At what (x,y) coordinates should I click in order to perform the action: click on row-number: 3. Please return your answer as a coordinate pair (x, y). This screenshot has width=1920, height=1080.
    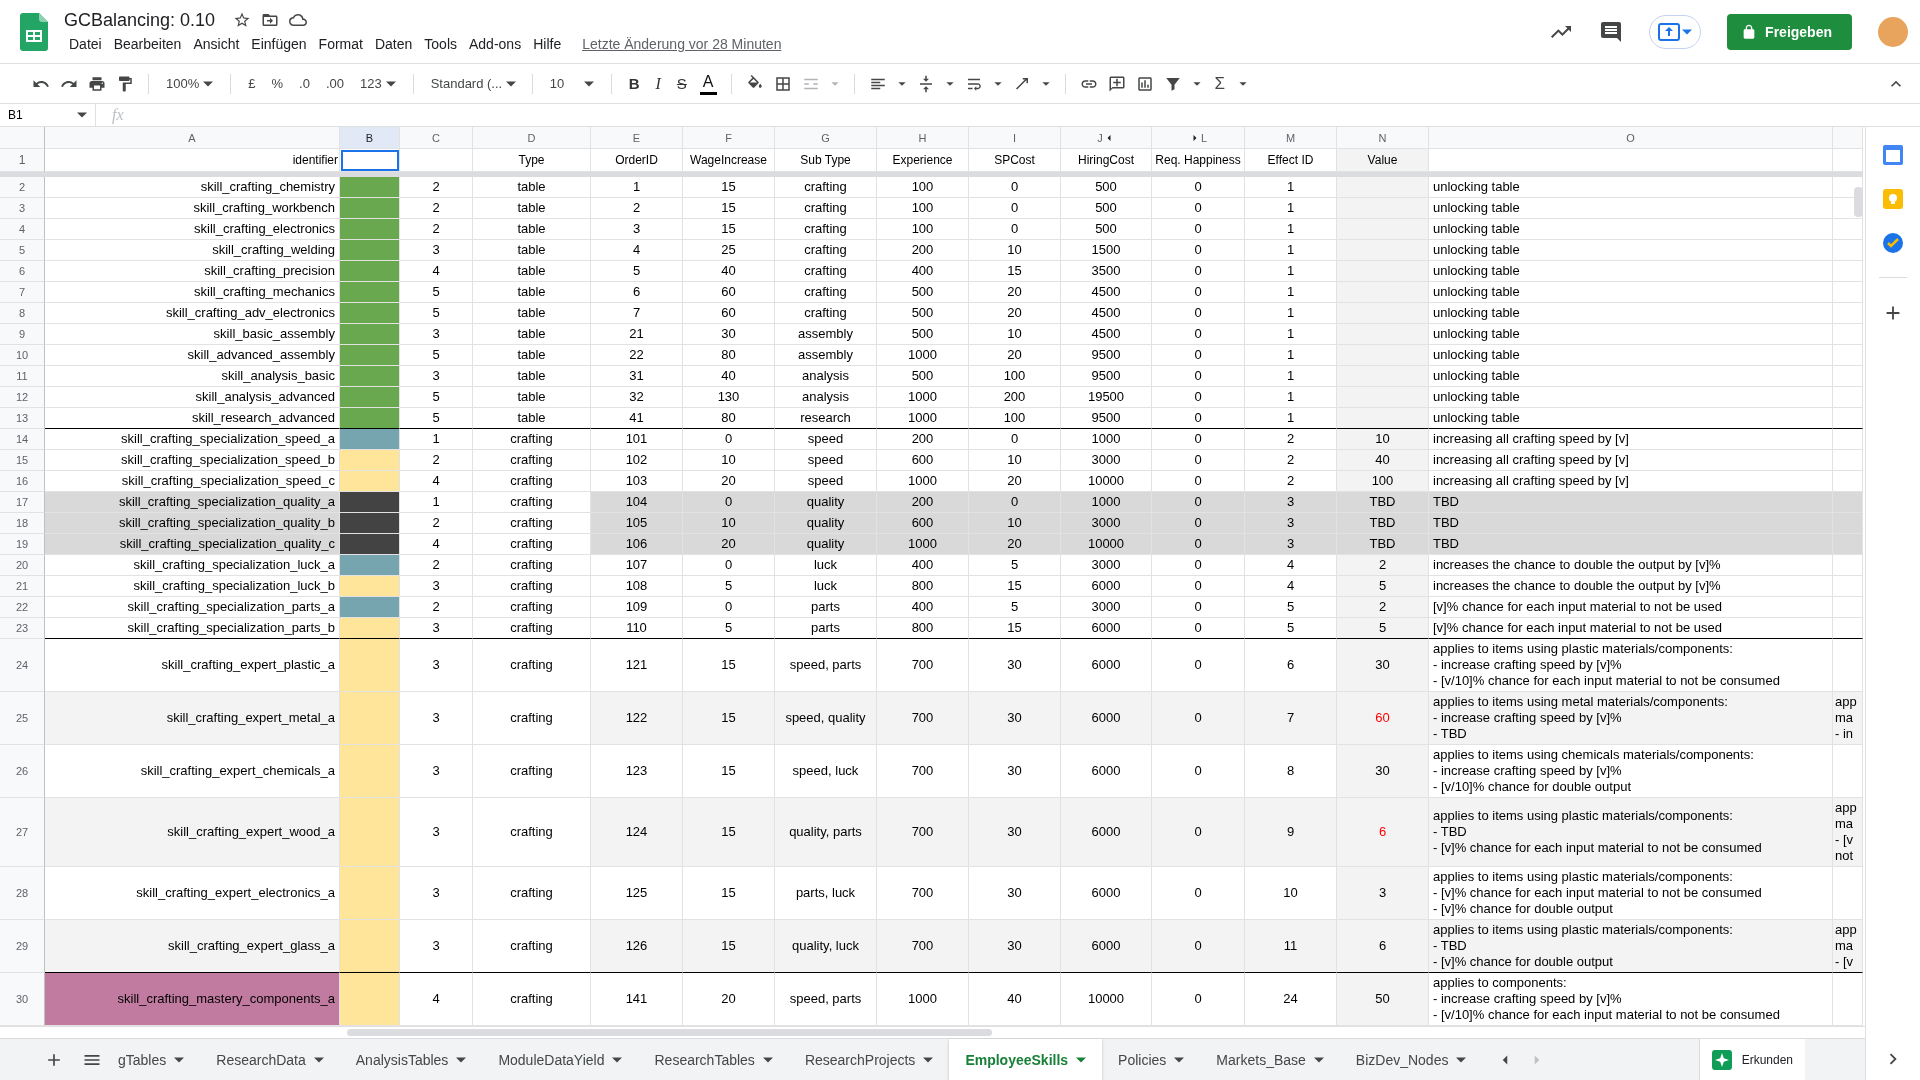
    Looking at the image, I should click on (22, 208).